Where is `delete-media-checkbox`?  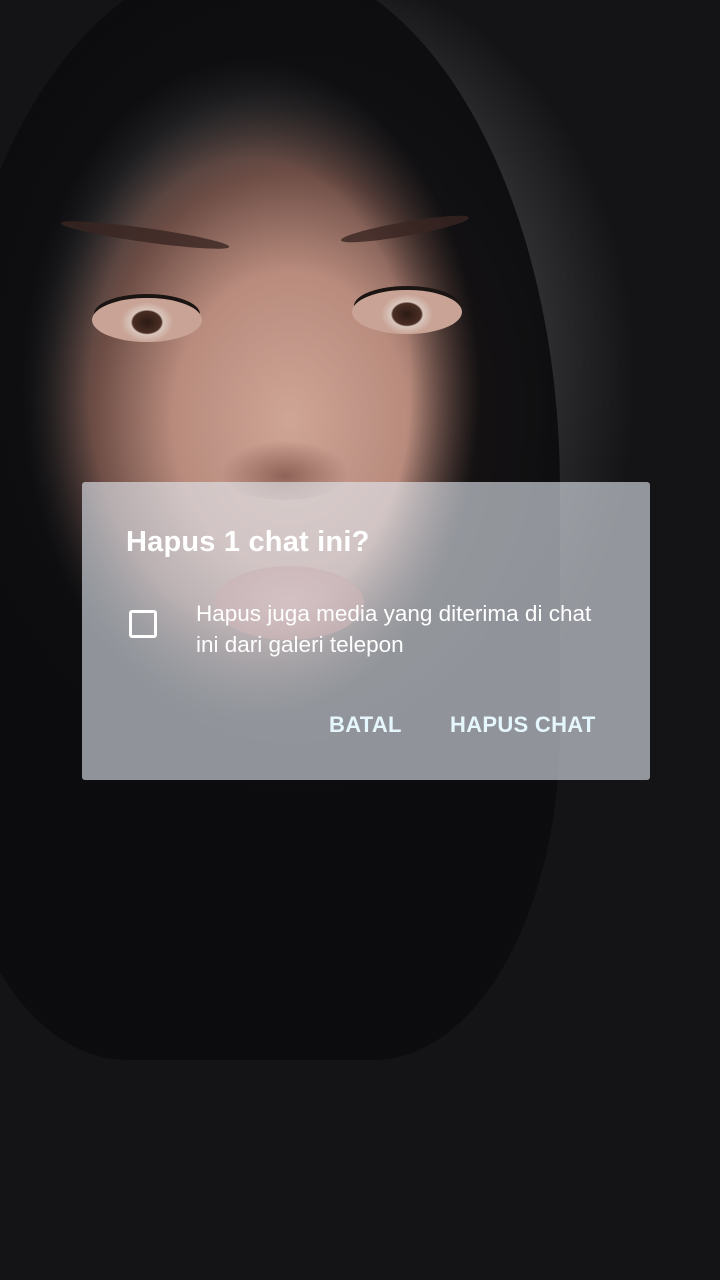 delete-media-checkbox is located at coordinates (143, 624).